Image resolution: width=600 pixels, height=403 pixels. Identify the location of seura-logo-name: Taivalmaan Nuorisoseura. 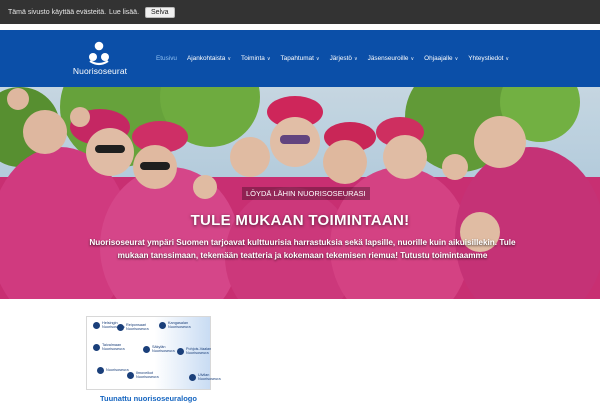
(113, 347).